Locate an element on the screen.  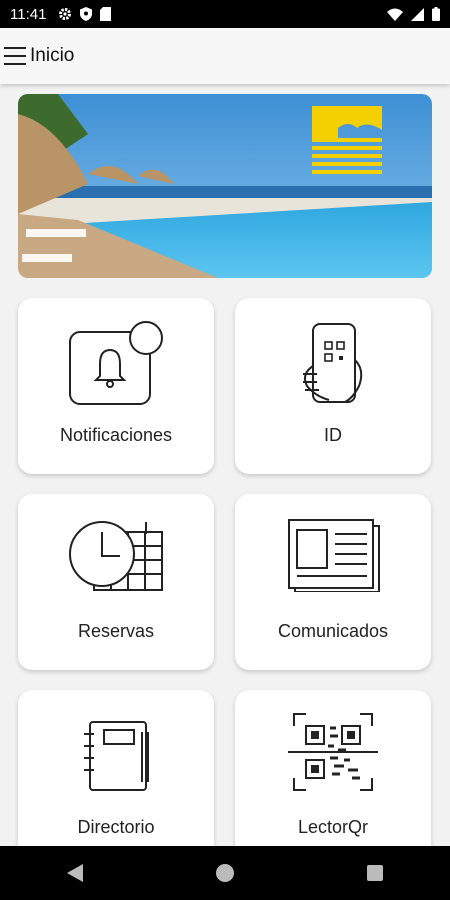
home-icon is located at coordinates (224, 873).